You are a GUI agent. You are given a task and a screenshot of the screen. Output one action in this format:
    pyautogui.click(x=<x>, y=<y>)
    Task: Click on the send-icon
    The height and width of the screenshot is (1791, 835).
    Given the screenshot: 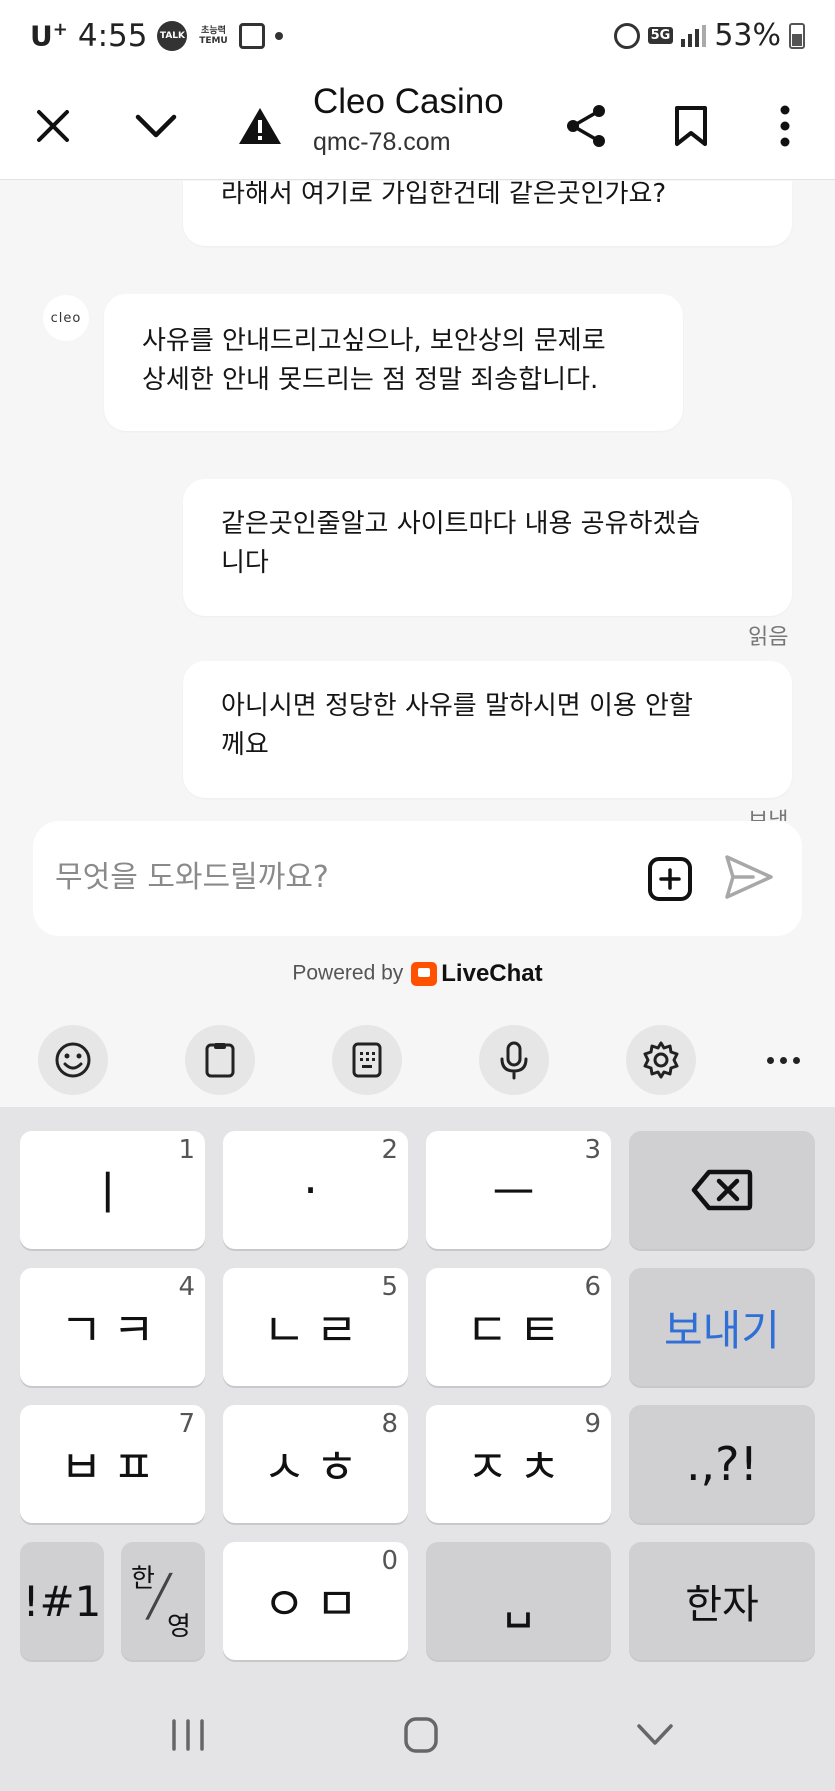 What is the action you would take?
    pyautogui.click(x=749, y=877)
    